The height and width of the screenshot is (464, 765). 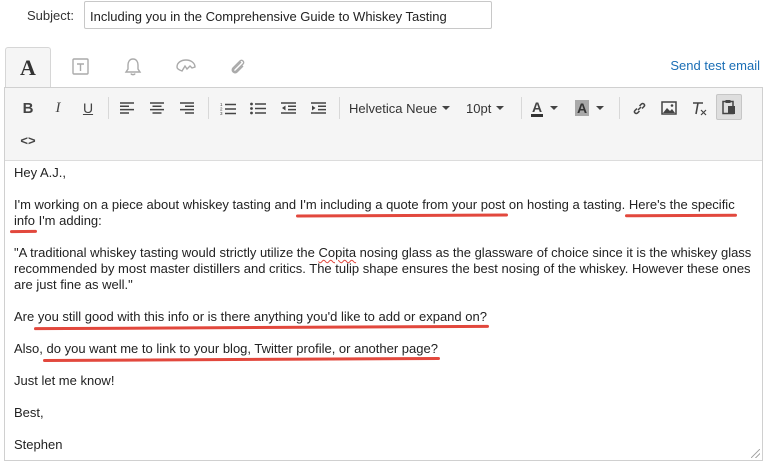 I want to click on link-icon, so click(x=639, y=108).